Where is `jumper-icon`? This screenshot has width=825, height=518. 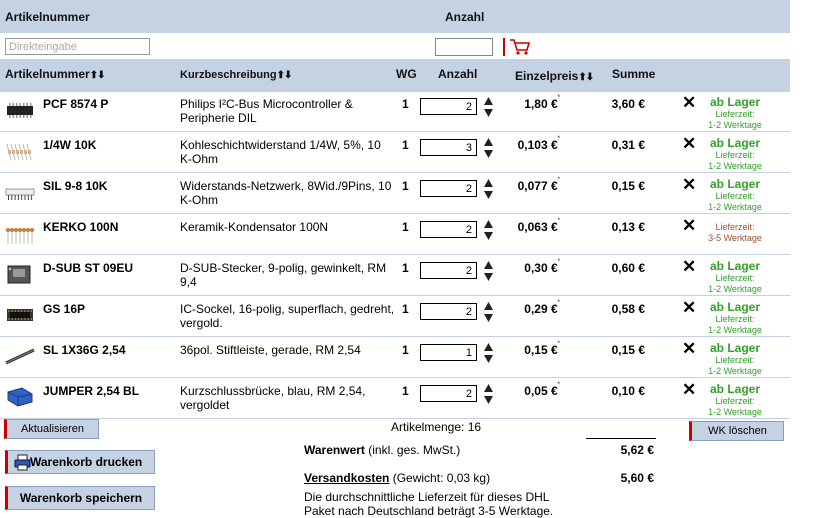 jumper-icon is located at coordinates (20, 397).